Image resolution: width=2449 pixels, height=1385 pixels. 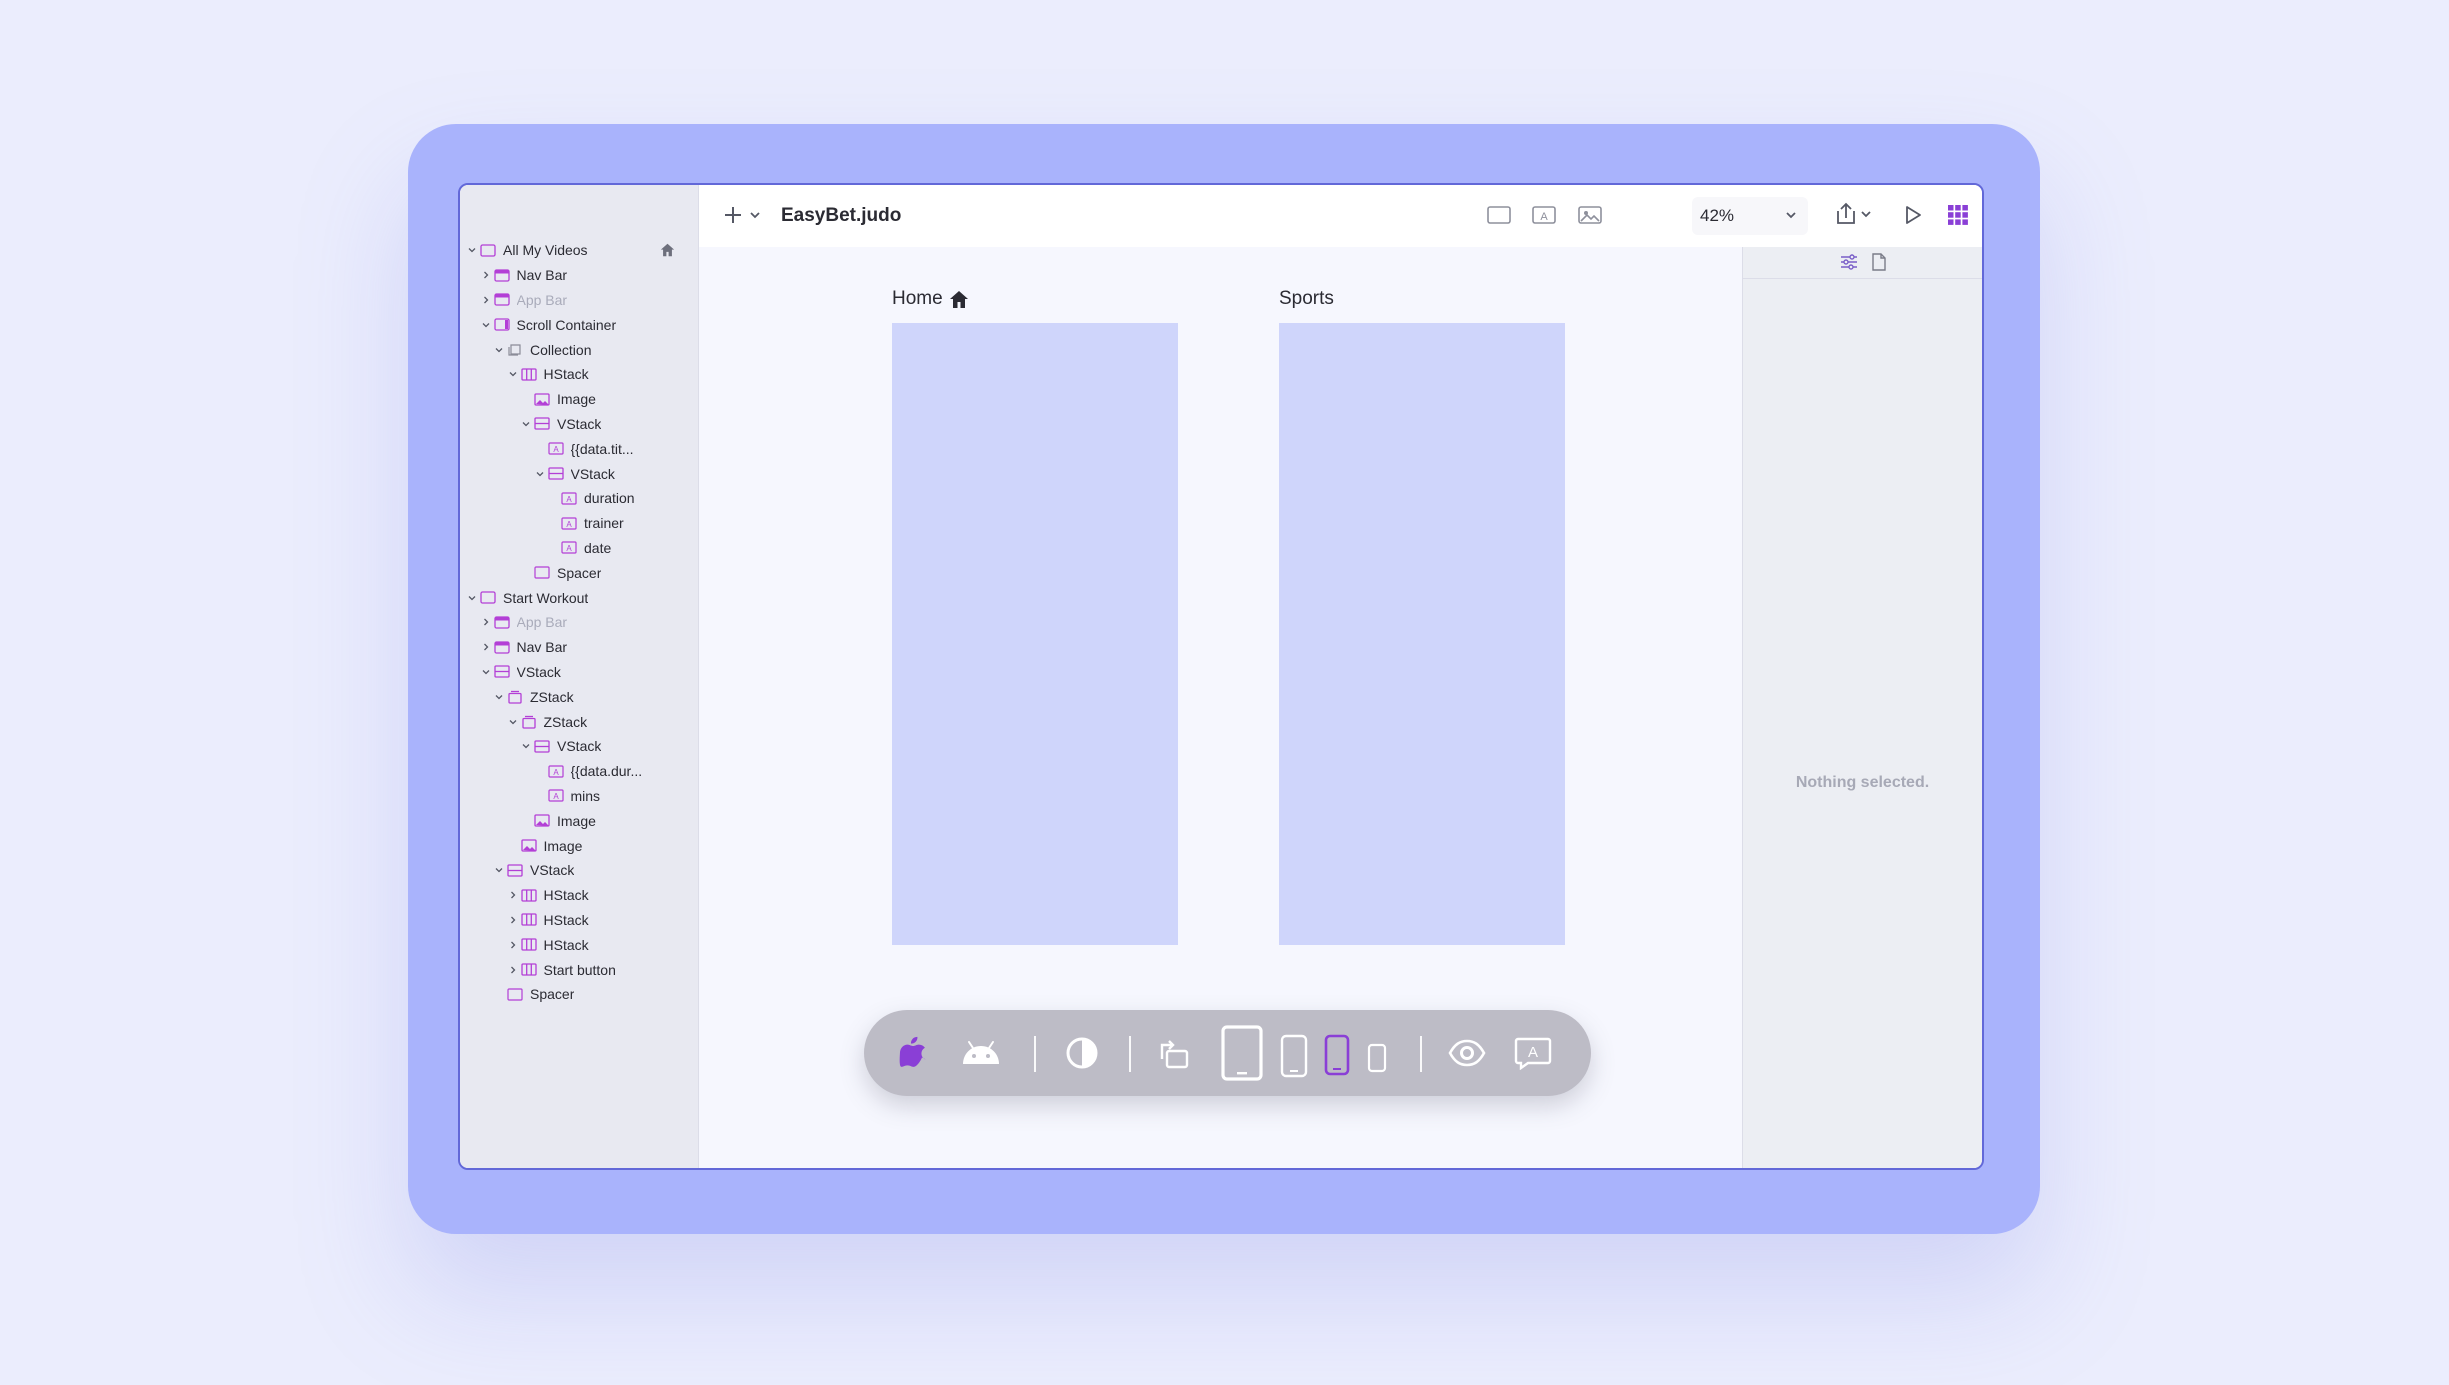 I want to click on layer-row: Amins, so click(x=579, y=796).